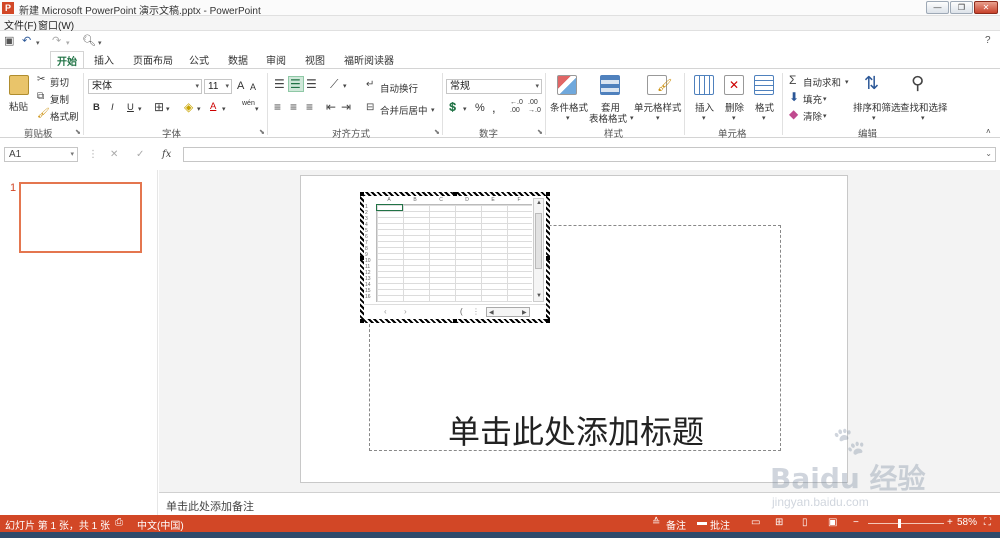 Image resolution: width=1000 pixels, height=538 pixels. Describe the element at coordinates (877, 107) in the screenshot. I see `sort-filter-button: 排序和筛选` at that location.